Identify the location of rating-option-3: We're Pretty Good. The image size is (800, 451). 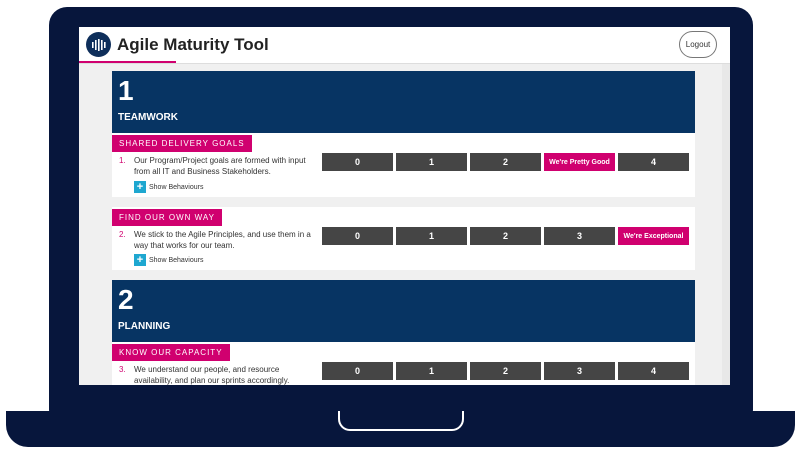
(579, 162).